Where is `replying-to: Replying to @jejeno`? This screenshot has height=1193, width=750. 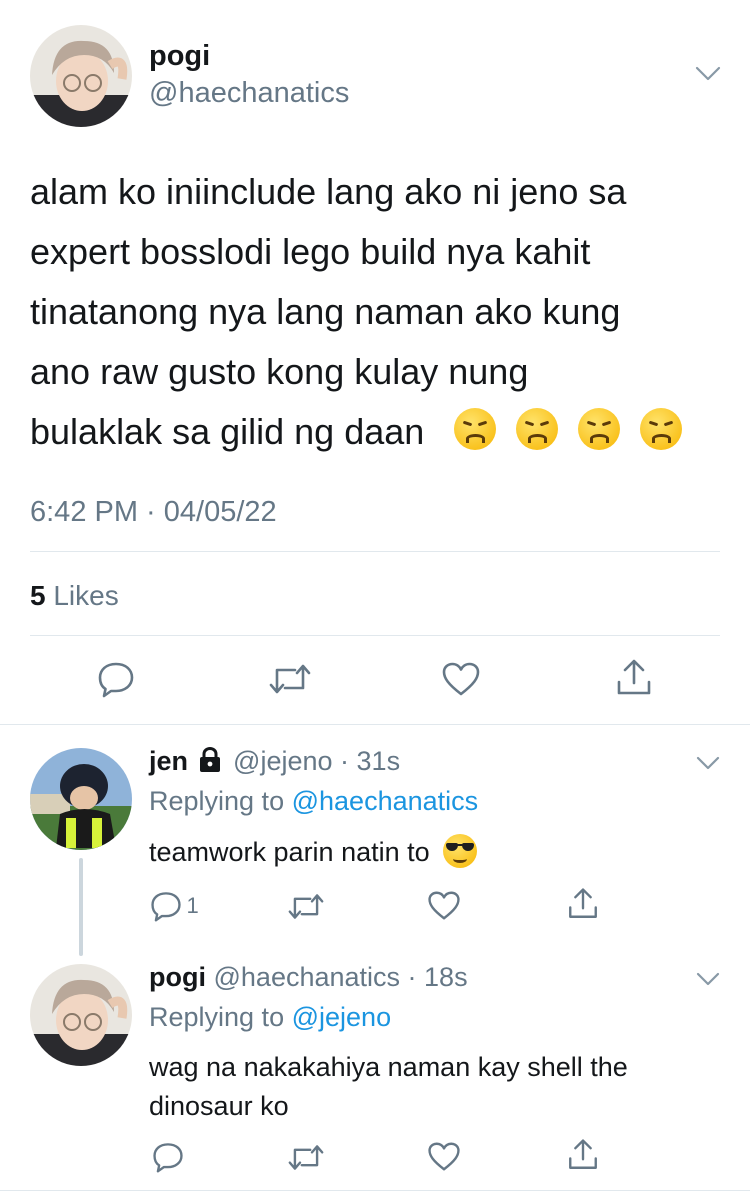 replying-to: Replying to @jejeno is located at coordinates (270, 1017).